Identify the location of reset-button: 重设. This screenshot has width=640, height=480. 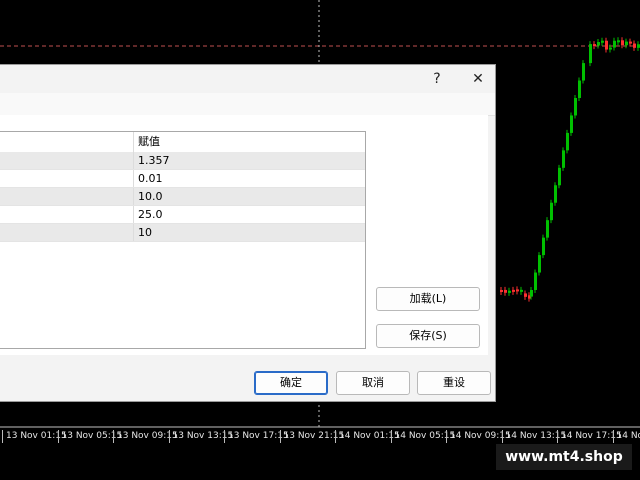
(454, 383).